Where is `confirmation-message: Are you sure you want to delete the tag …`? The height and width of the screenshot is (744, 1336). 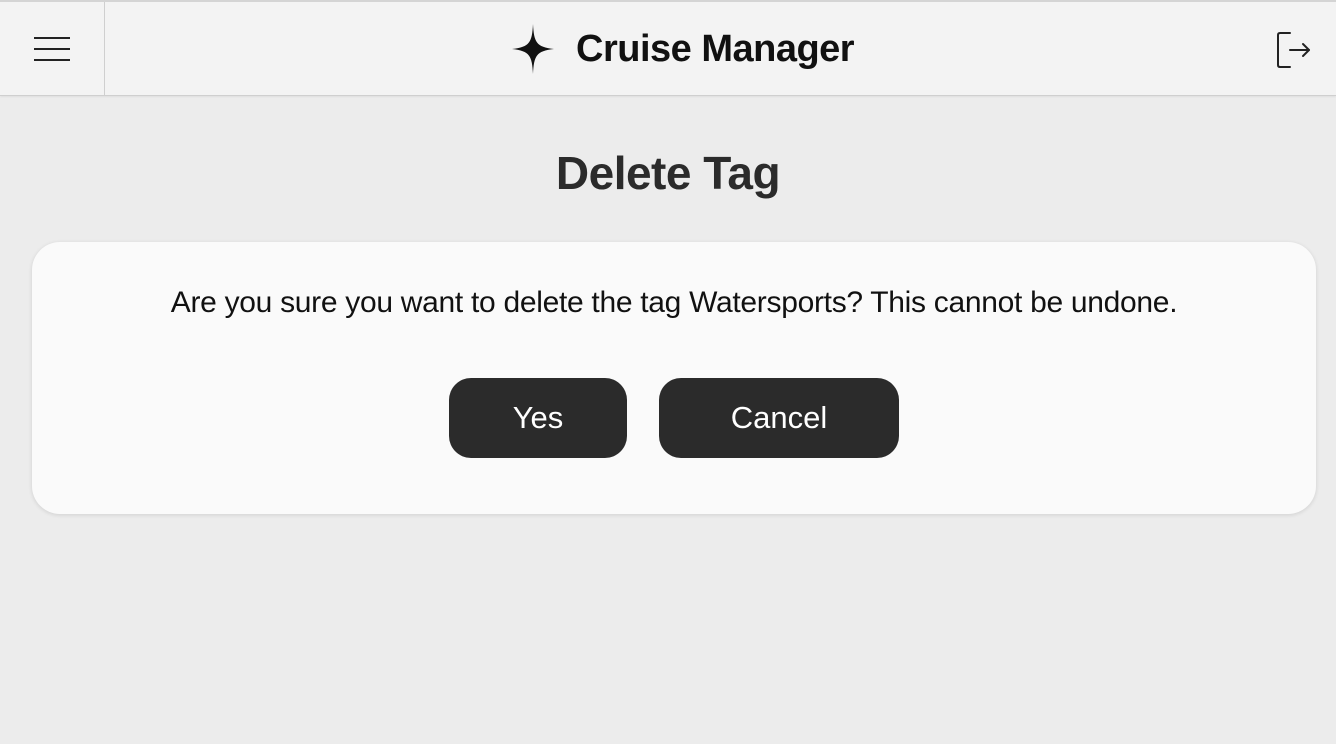
confirmation-message: Are you sure you want to delete the tag … is located at coordinates (674, 302).